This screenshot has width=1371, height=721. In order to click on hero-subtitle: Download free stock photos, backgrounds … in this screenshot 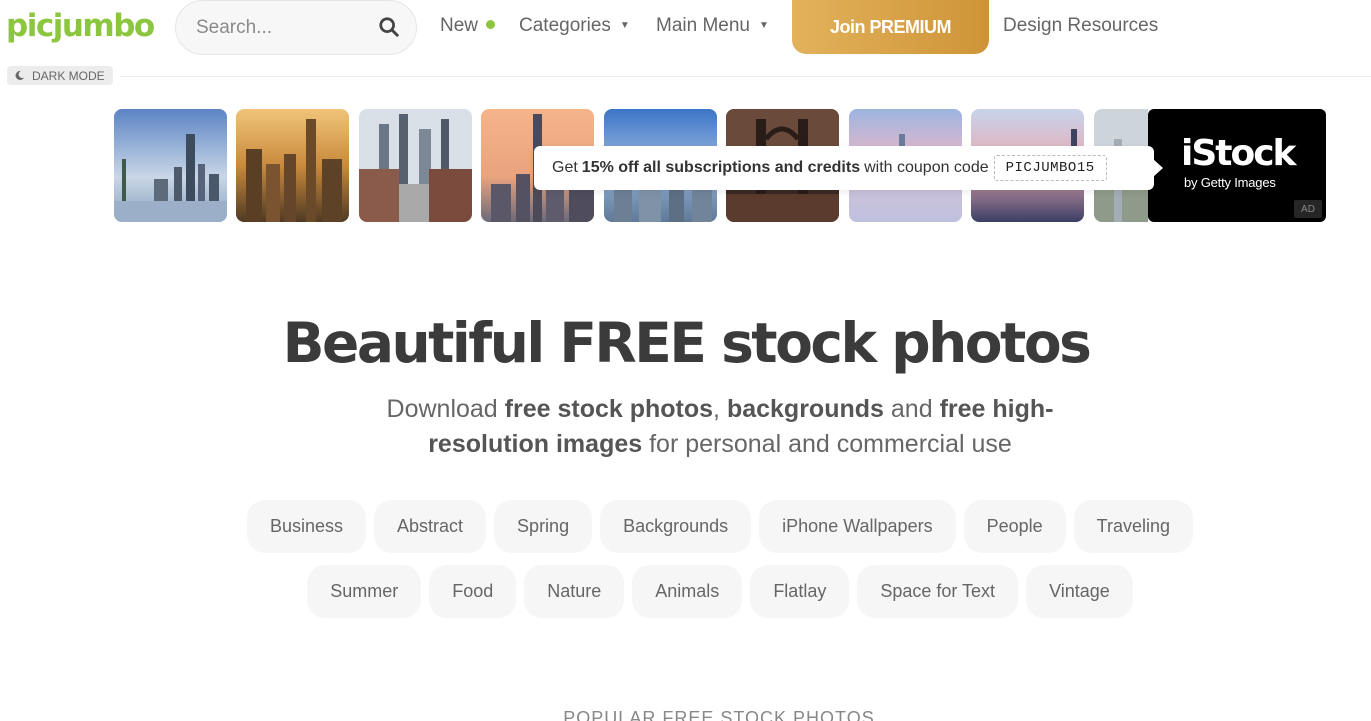, I will do `click(720, 427)`.